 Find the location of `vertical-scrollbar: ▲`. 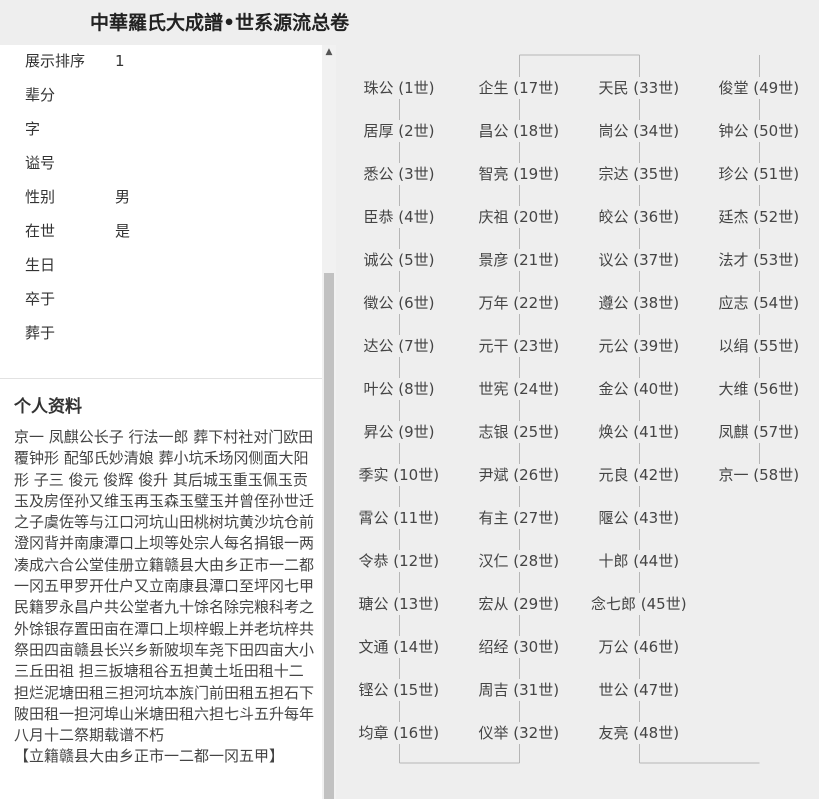

vertical-scrollbar: ▲ is located at coordinates (329, 422).